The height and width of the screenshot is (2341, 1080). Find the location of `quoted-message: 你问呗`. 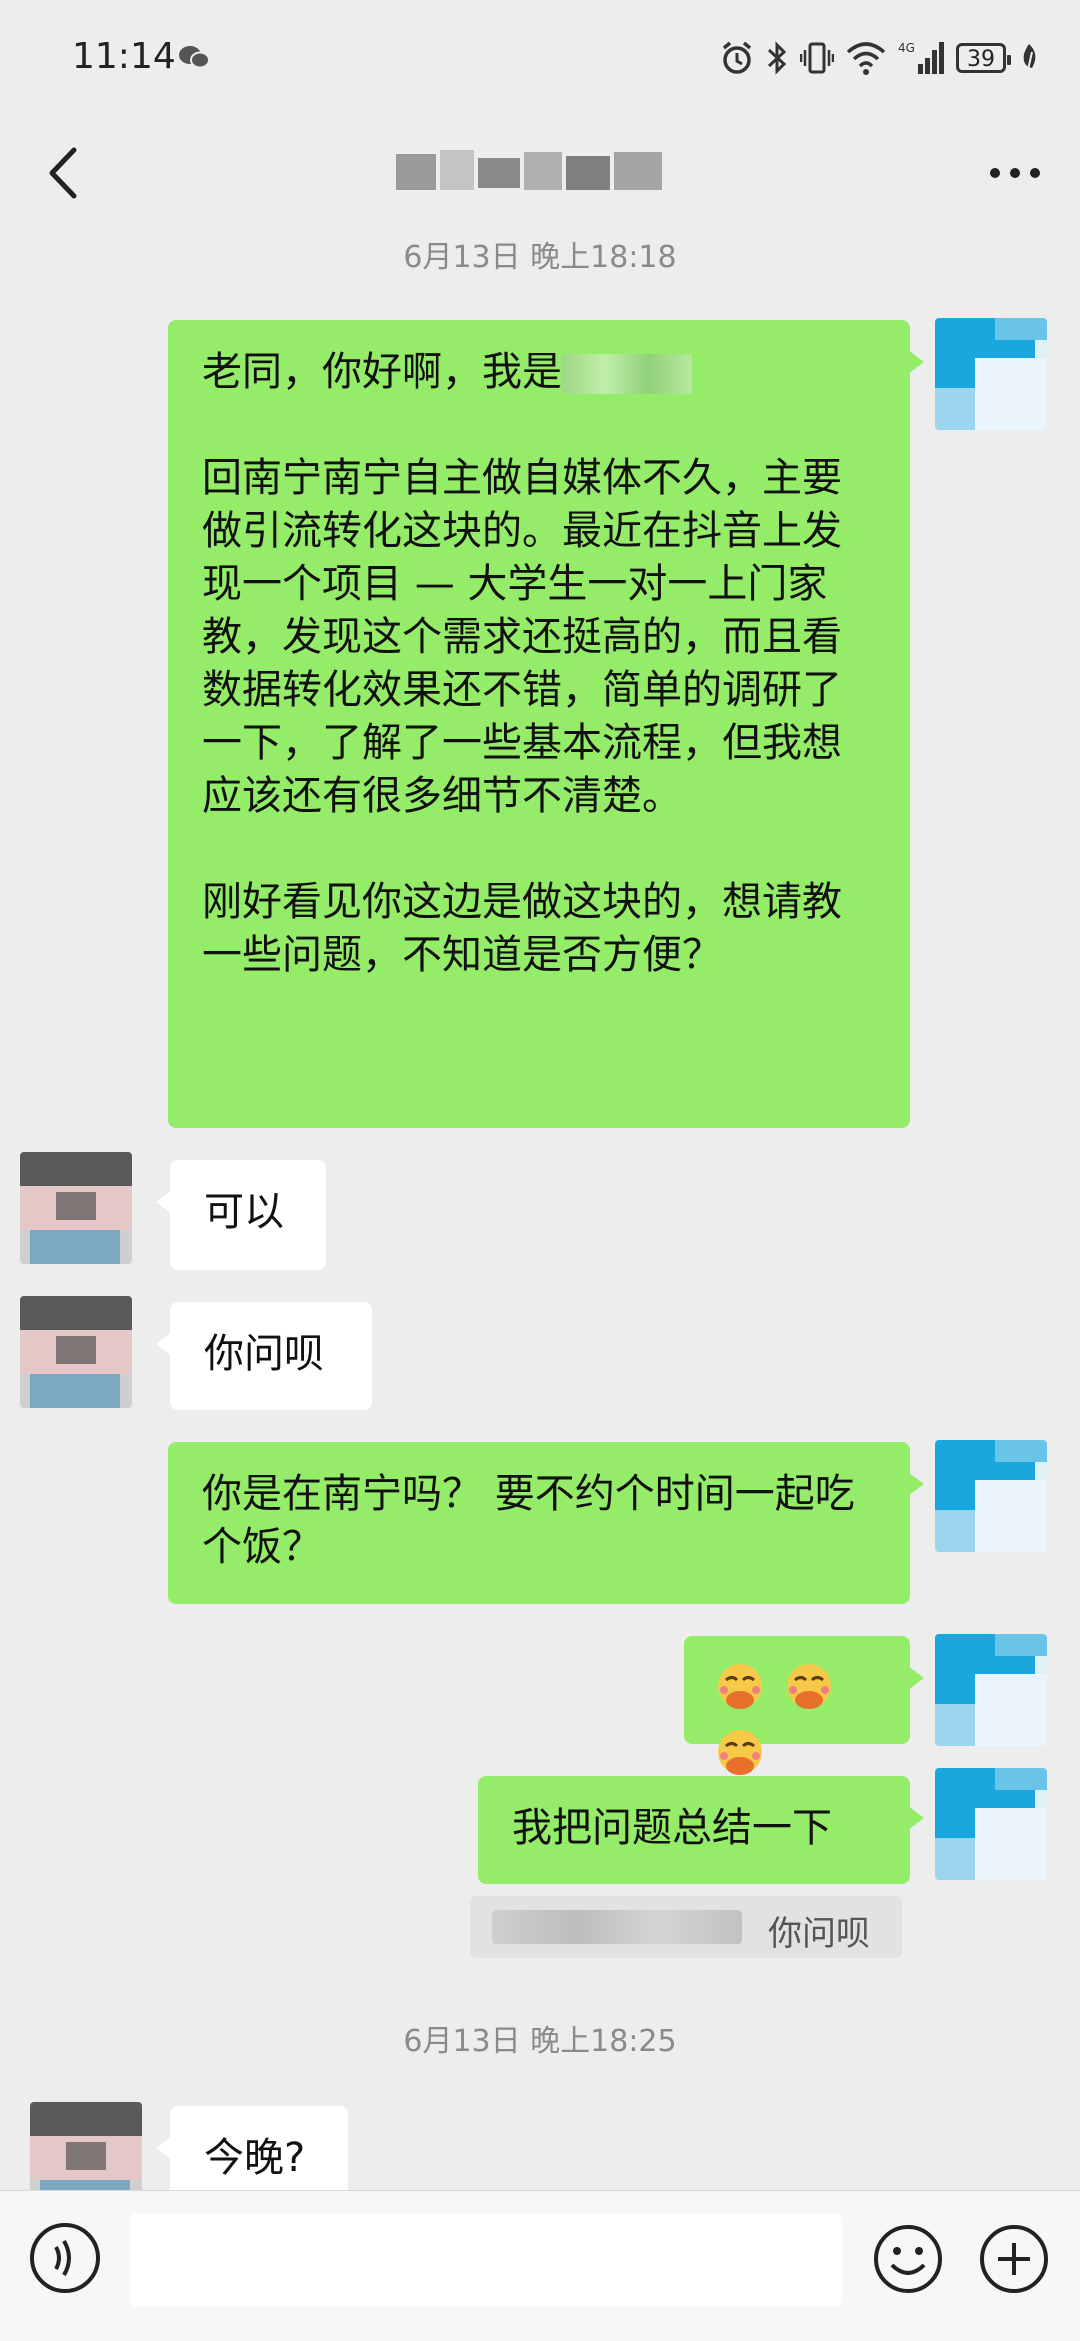

quoted-message: 你问呗 is located at coordinates (686, 1927).